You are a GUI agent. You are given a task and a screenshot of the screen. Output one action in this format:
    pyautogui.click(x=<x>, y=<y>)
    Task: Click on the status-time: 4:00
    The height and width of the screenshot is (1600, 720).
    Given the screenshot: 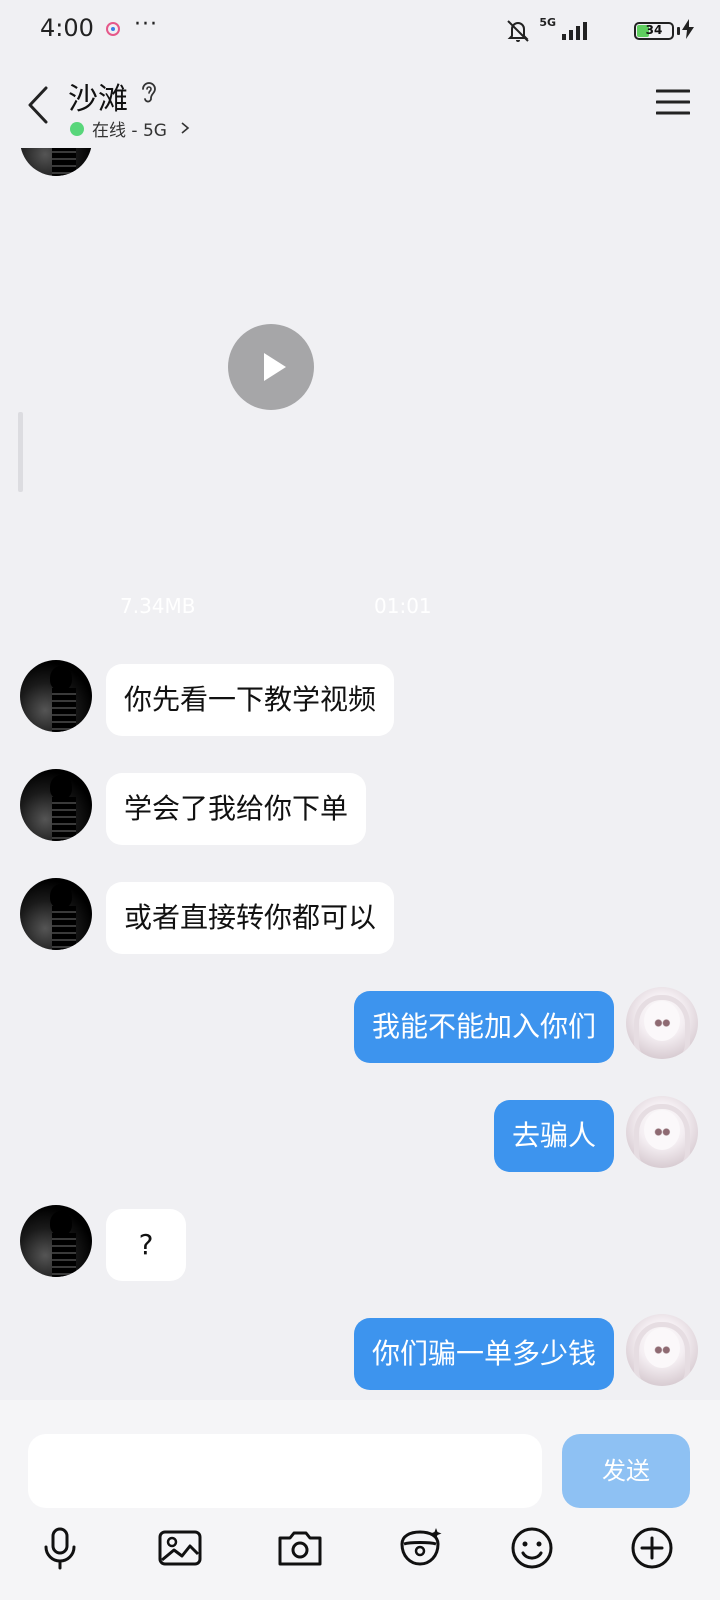 What is the action you would take?
    pyautogui.click(x=67, y=28)
    